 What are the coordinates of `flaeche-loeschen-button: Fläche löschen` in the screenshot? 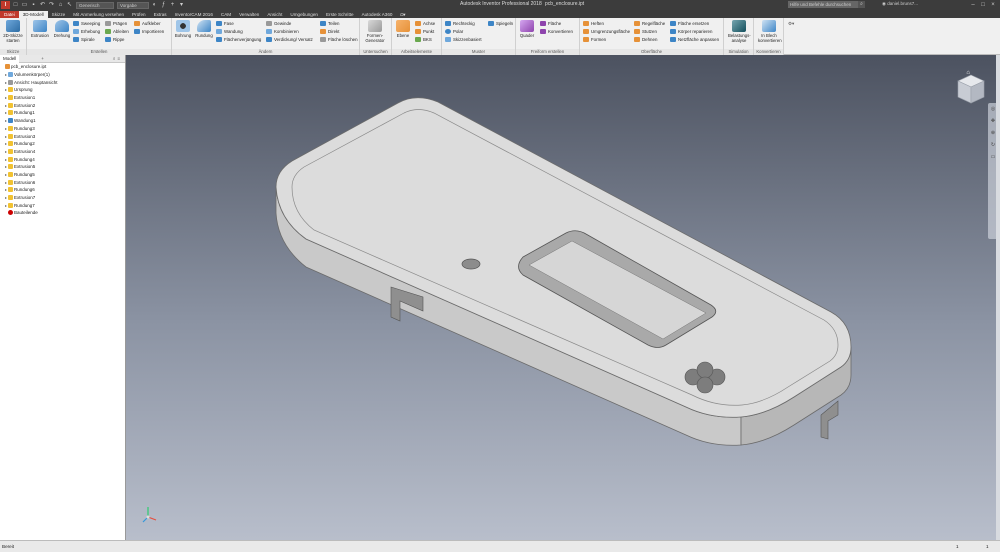 It's located at (339, 39).